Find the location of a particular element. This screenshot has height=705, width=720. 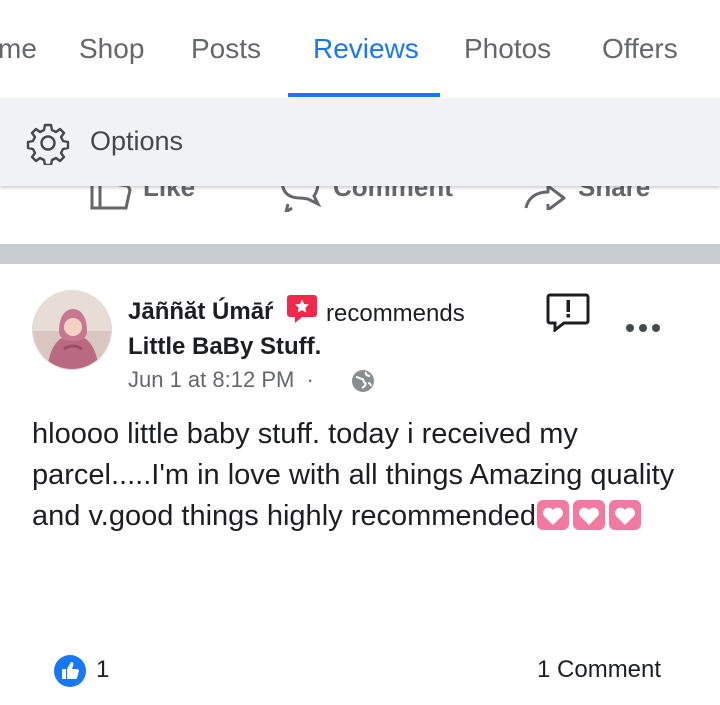

section-divider is located at coordinates (360, 254).